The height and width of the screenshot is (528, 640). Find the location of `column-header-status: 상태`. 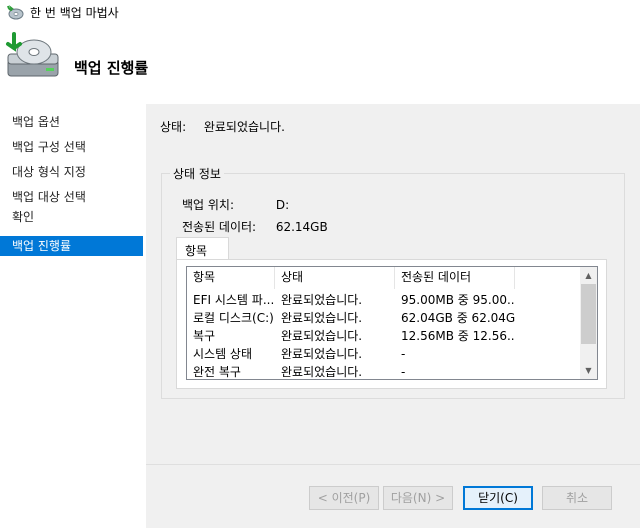

column-header-status: 상태 is located at coordinates (335, 278).